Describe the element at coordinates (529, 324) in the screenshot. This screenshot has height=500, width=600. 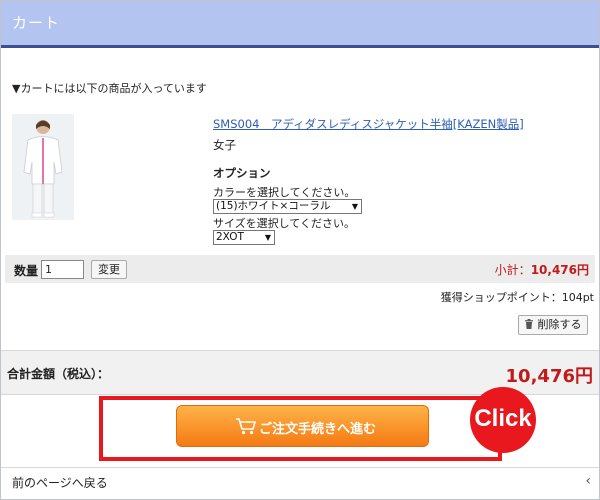
I see `trash-icon` at that location.